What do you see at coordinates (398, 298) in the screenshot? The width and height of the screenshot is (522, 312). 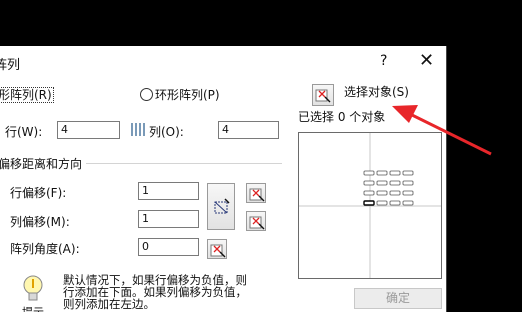 I see `ok-button: 确定` at bounding box center [398, 298].